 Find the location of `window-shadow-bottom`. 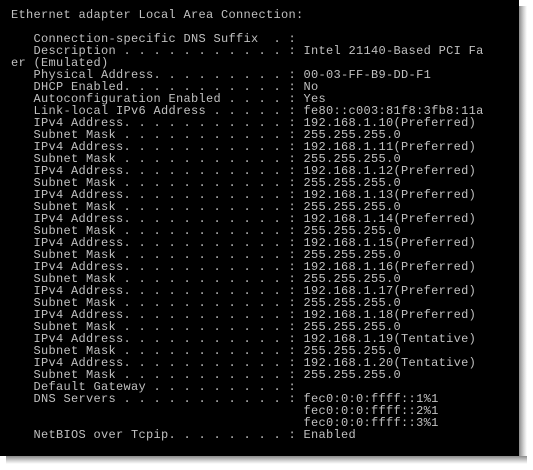

window-shadow-bottom is located at coordinates (266, 460).